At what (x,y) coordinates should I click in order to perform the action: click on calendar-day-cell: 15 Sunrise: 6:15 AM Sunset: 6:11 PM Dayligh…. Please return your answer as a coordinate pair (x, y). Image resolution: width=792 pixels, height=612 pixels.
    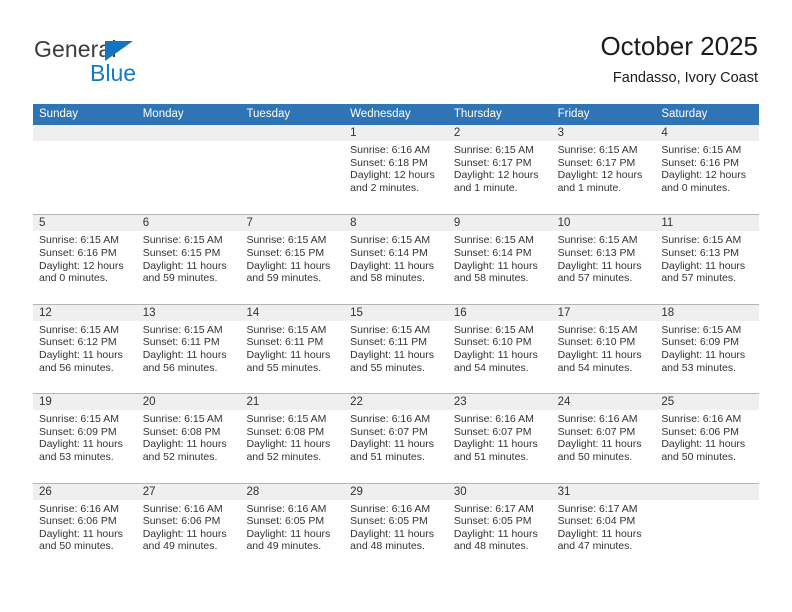
    Looking at the image, I should click on (396, 348).